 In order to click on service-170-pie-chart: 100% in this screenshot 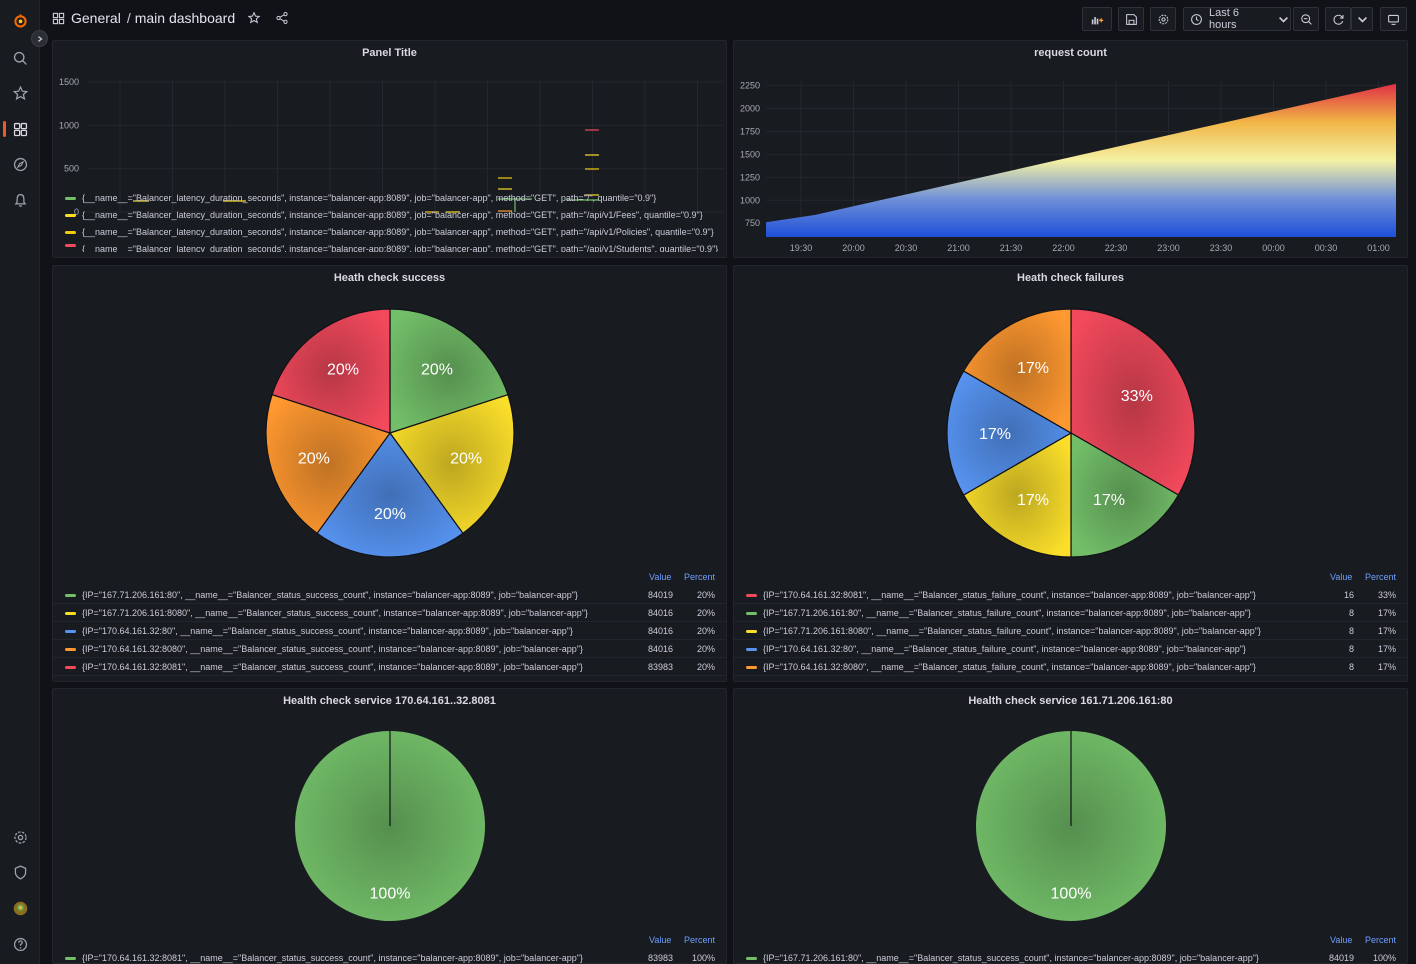, I will do `click(390, 819)`.